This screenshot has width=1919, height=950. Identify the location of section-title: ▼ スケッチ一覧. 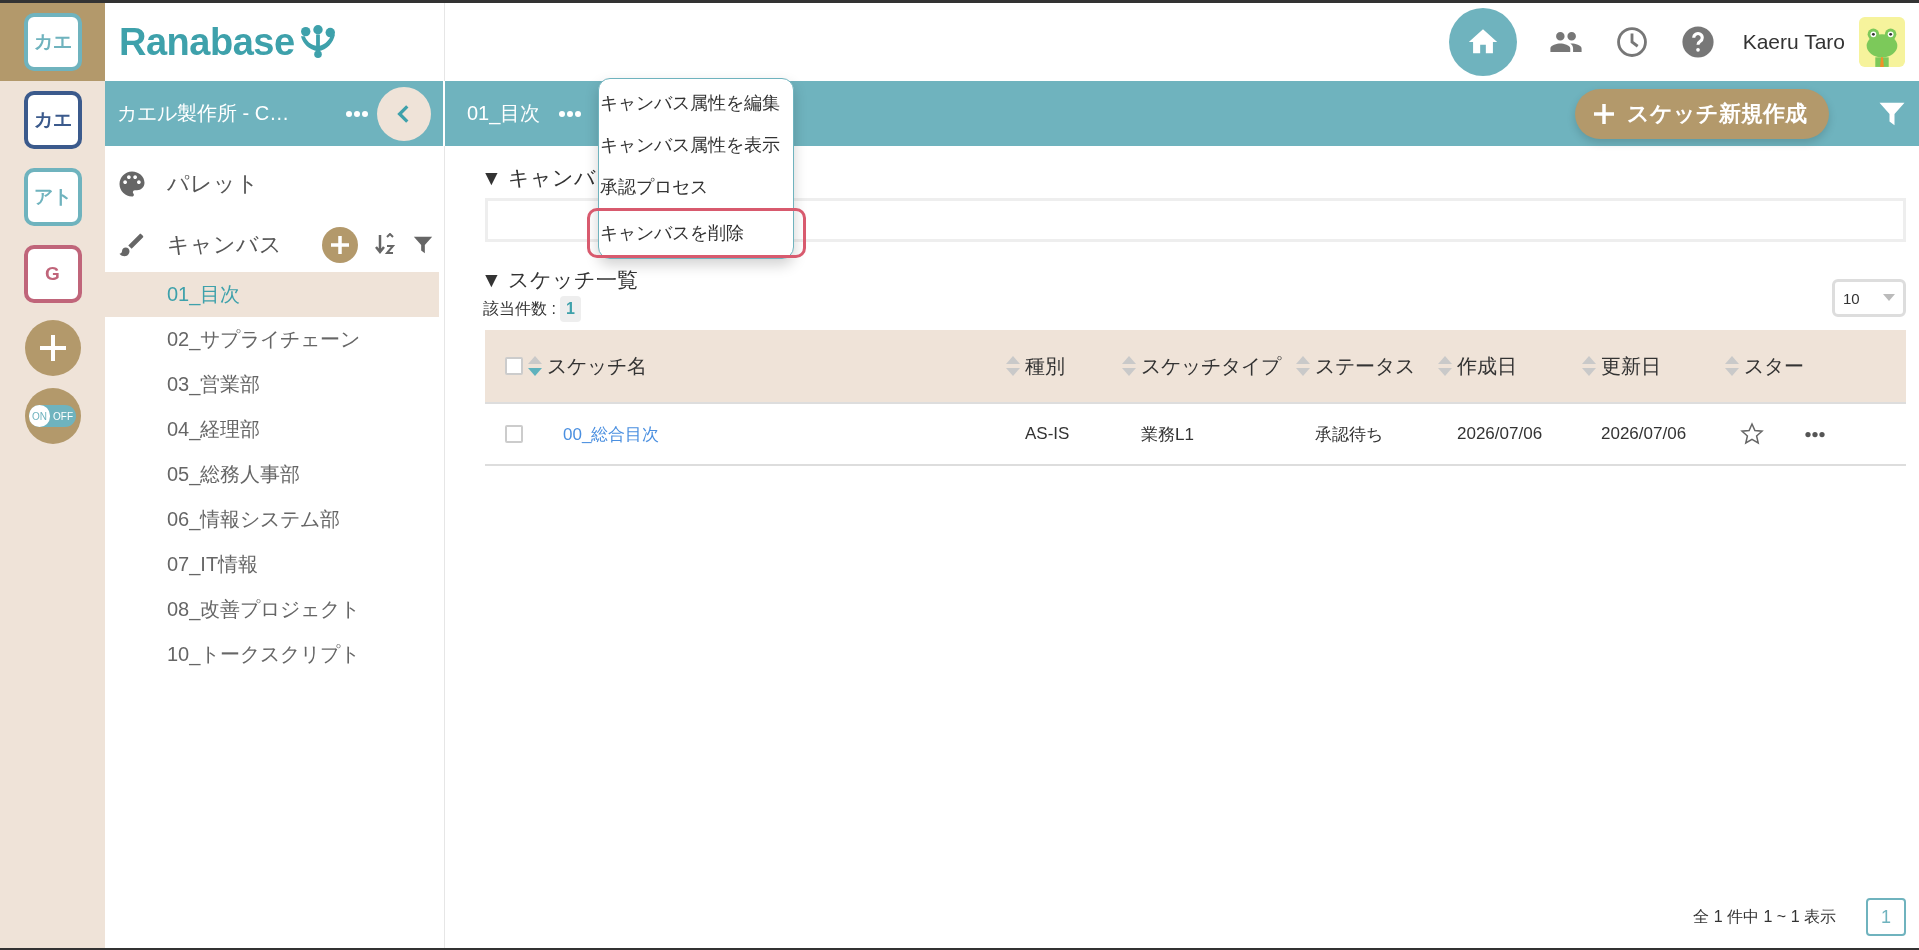
(559, 280).